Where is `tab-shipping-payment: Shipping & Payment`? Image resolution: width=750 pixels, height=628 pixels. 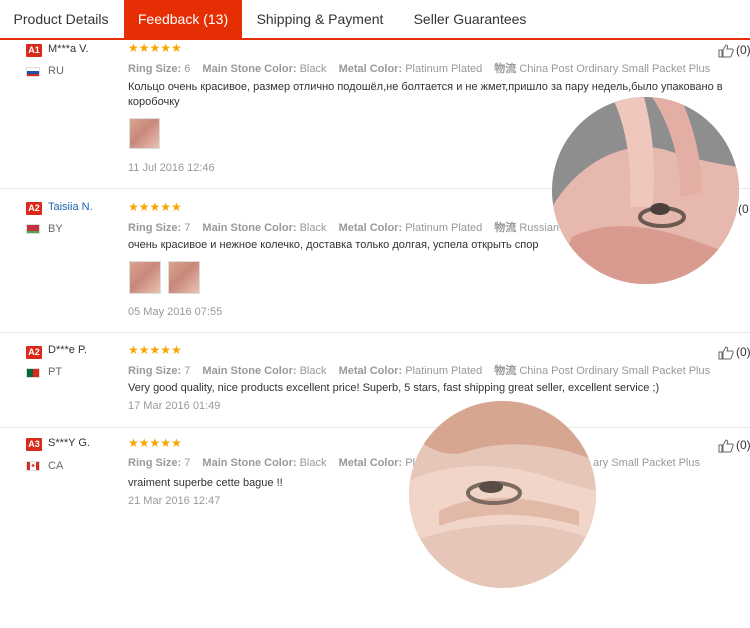 tab-shipping-payment: Shipping & Payment is located at coordinates (320, 19).